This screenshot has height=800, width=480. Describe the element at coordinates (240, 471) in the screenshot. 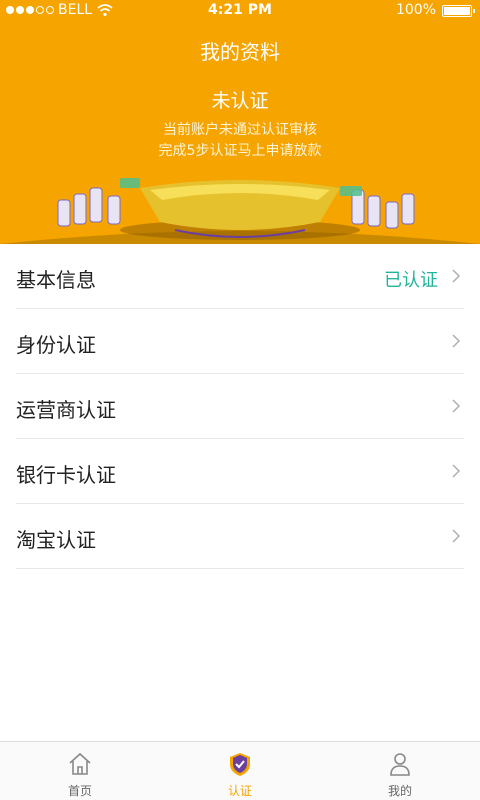

I see `list-item-bank-card-verification: 银行卡认证` at that location.